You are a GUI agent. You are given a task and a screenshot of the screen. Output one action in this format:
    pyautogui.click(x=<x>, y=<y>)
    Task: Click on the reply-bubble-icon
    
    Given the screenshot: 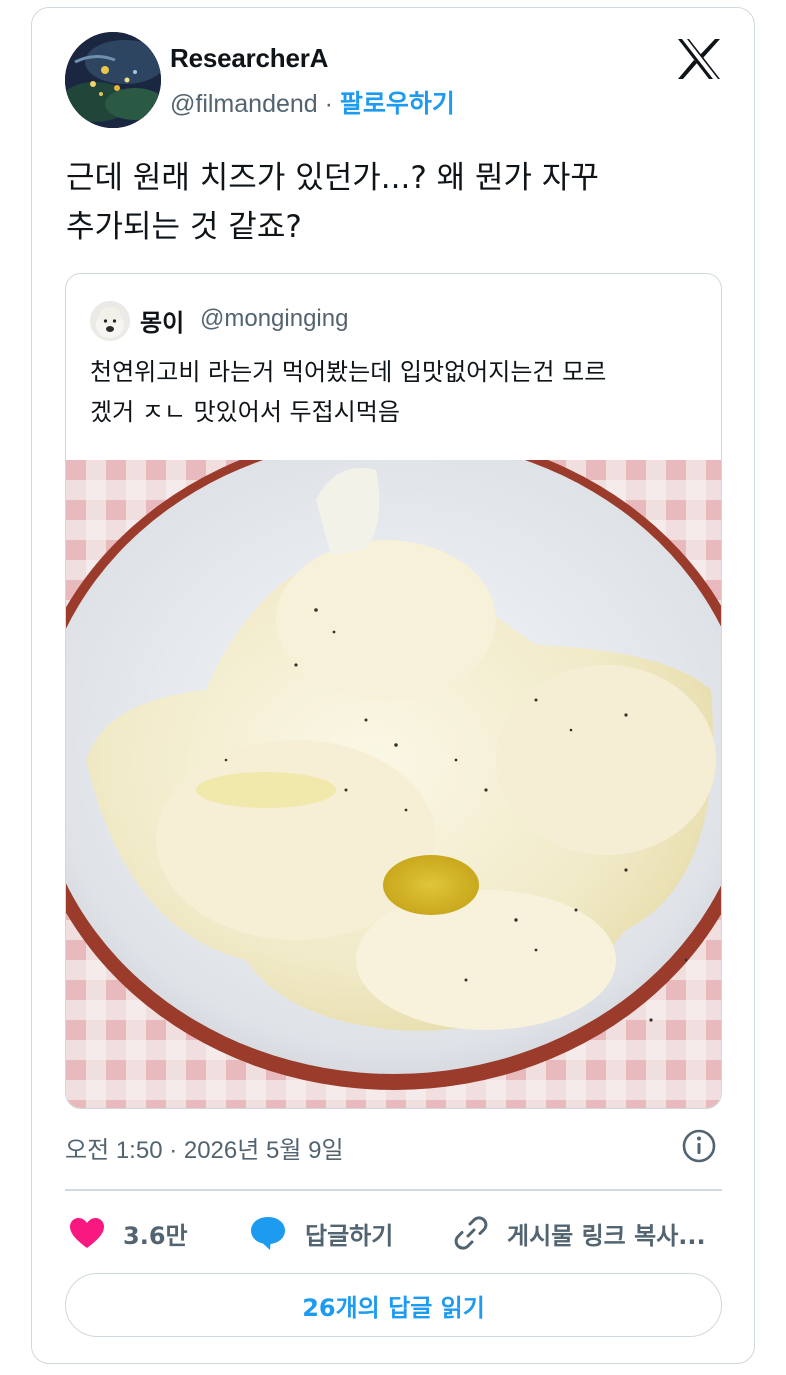 What is the action you would take?
    pyautogui.click(x=268, y=1233)
    